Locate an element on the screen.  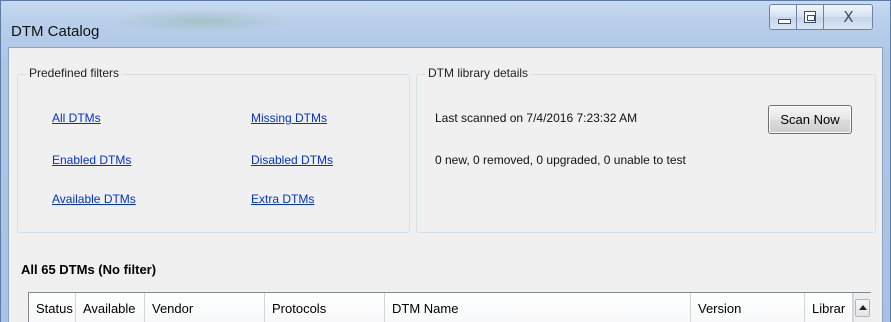
predefined-filters-title: Predefined filters is located at coordinates (74, 73).